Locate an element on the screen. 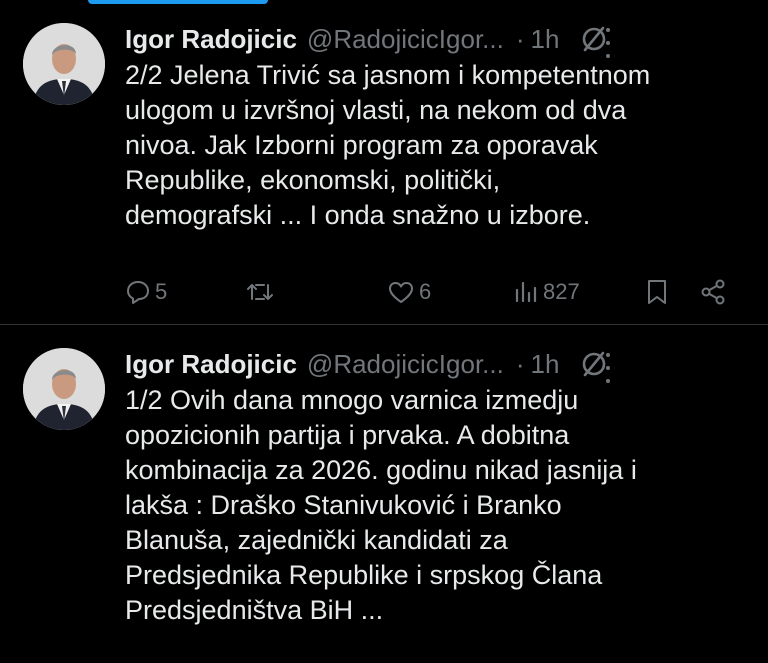 Image resolution: width=768 pixels, height=663 pixels. heart-icon is located at coordinates (401, 292).